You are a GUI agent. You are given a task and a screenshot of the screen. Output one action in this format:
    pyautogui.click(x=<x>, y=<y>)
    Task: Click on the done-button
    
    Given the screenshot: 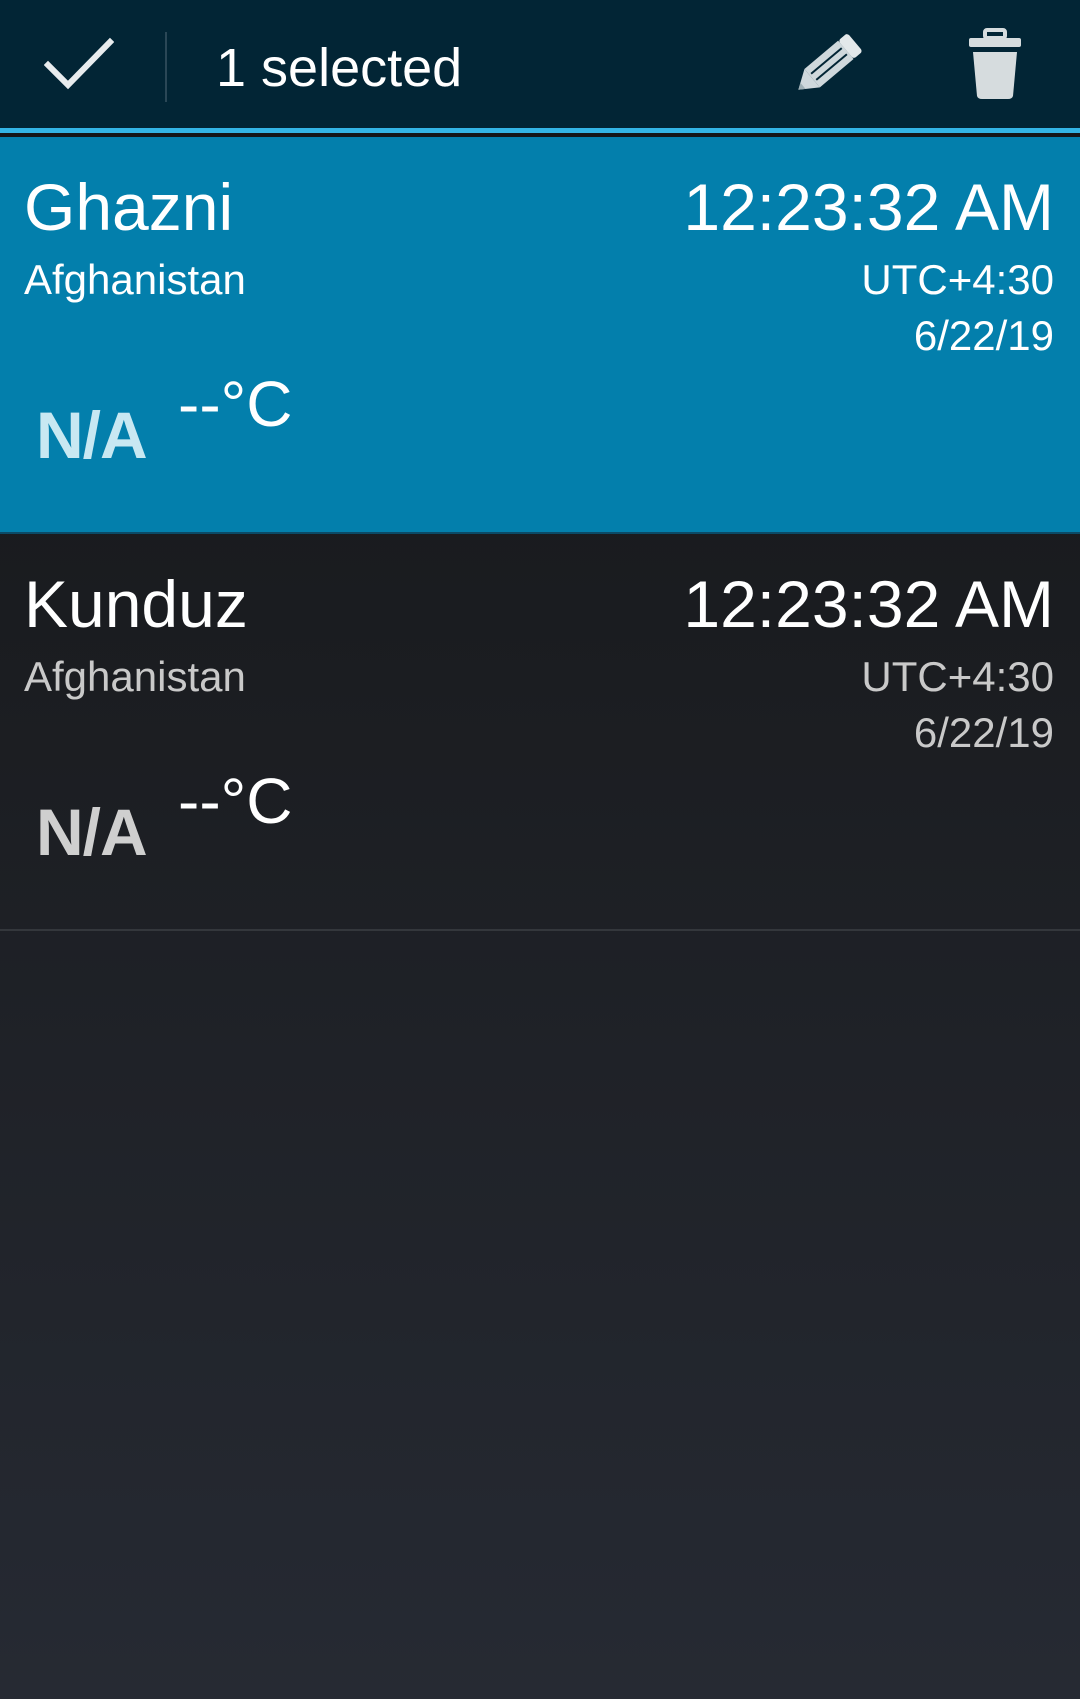 What is the action you would take?
    pyautogui.click(x=79, y=66)
    